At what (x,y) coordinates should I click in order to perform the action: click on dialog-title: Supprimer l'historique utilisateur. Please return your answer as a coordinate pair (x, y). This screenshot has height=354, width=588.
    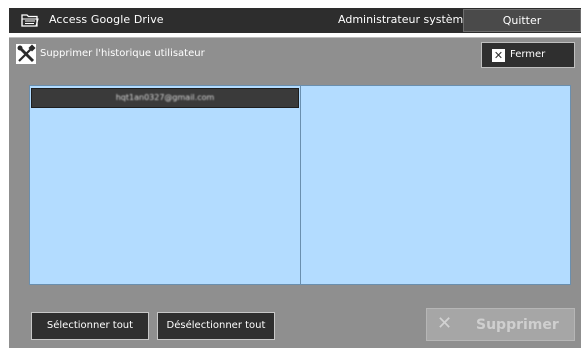
    Looking at the image, I should click on (122, 53).